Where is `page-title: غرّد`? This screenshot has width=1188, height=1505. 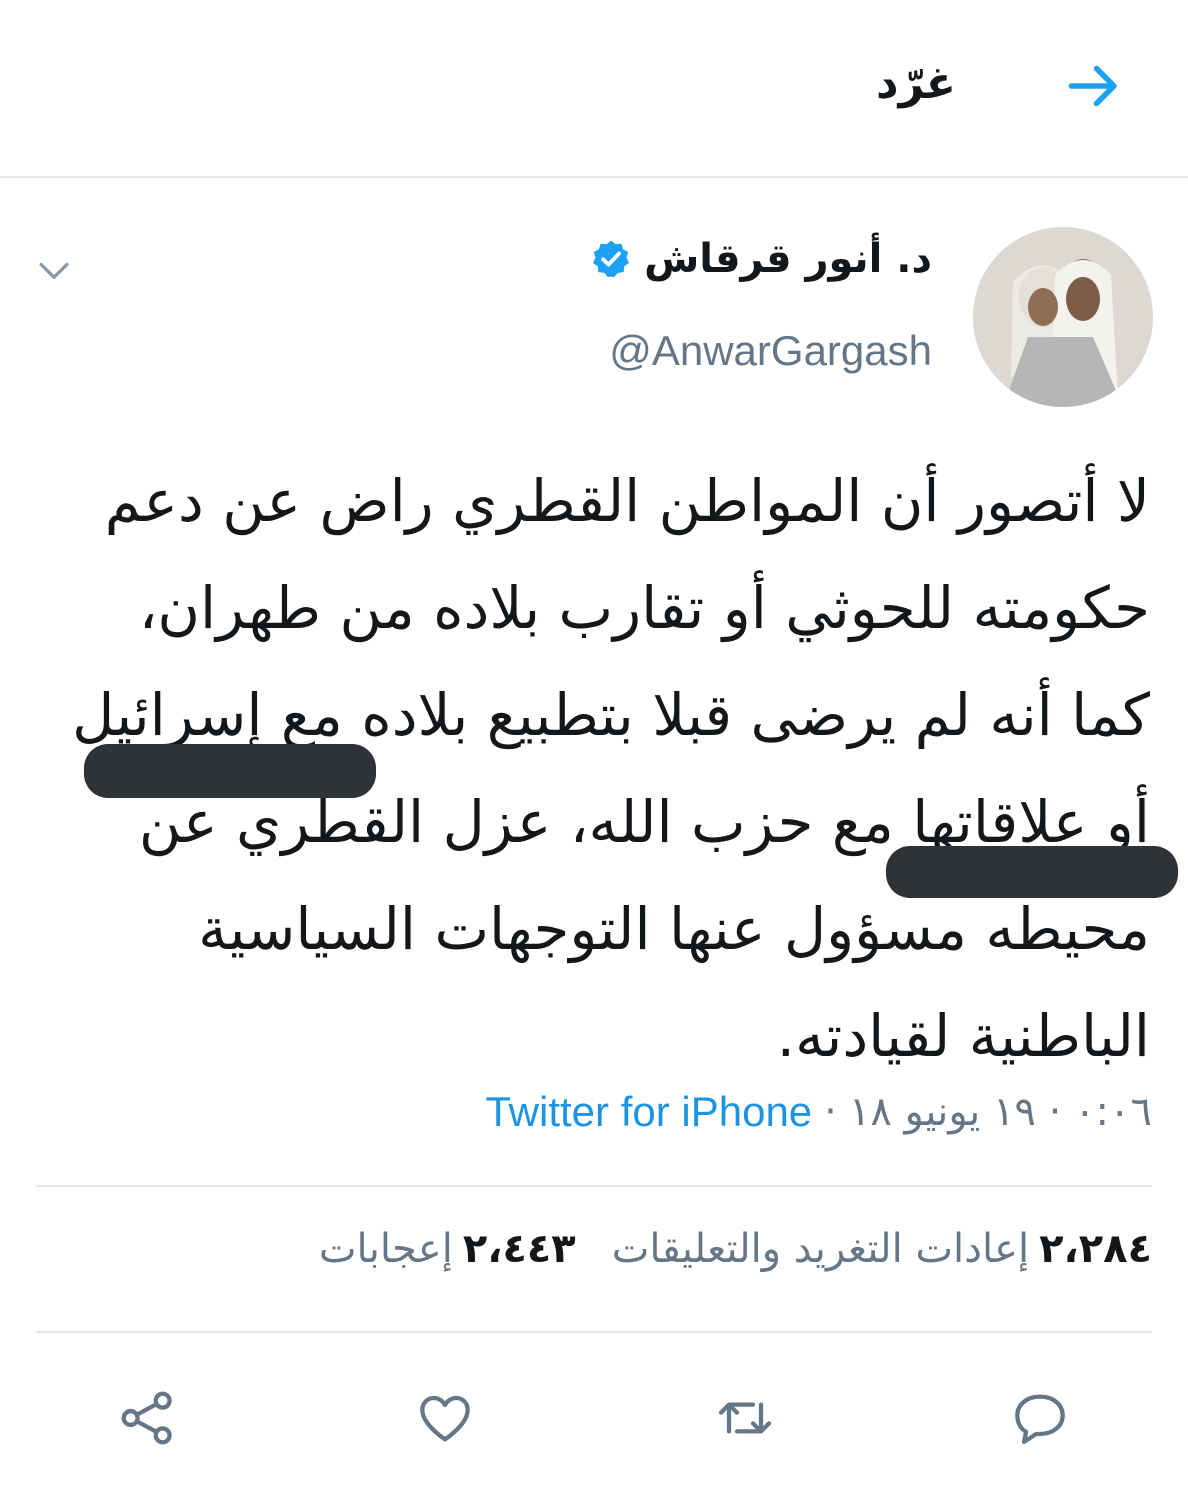 page-title: غرّد is located at coordinates (915, 83).